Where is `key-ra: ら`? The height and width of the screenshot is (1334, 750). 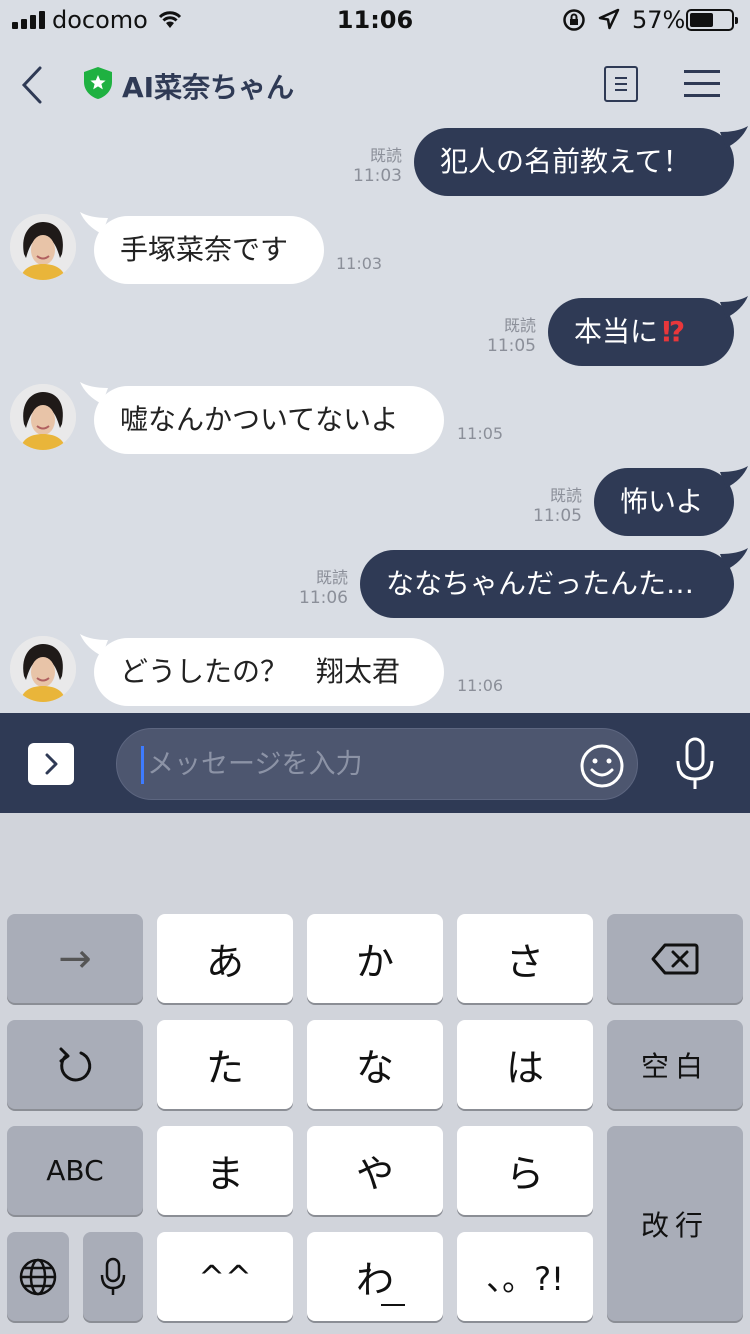
key-ra: ら is located at coordinates (525, 1170).